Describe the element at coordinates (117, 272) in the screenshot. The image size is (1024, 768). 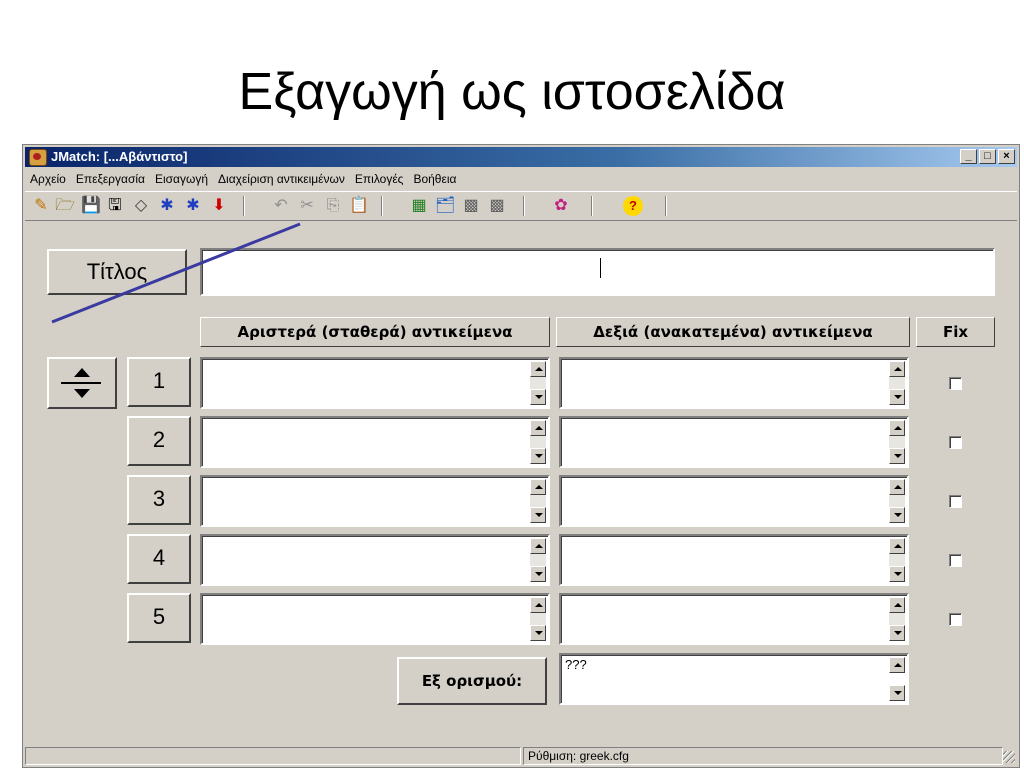
I see `title-button: Τίτλος` at that location.